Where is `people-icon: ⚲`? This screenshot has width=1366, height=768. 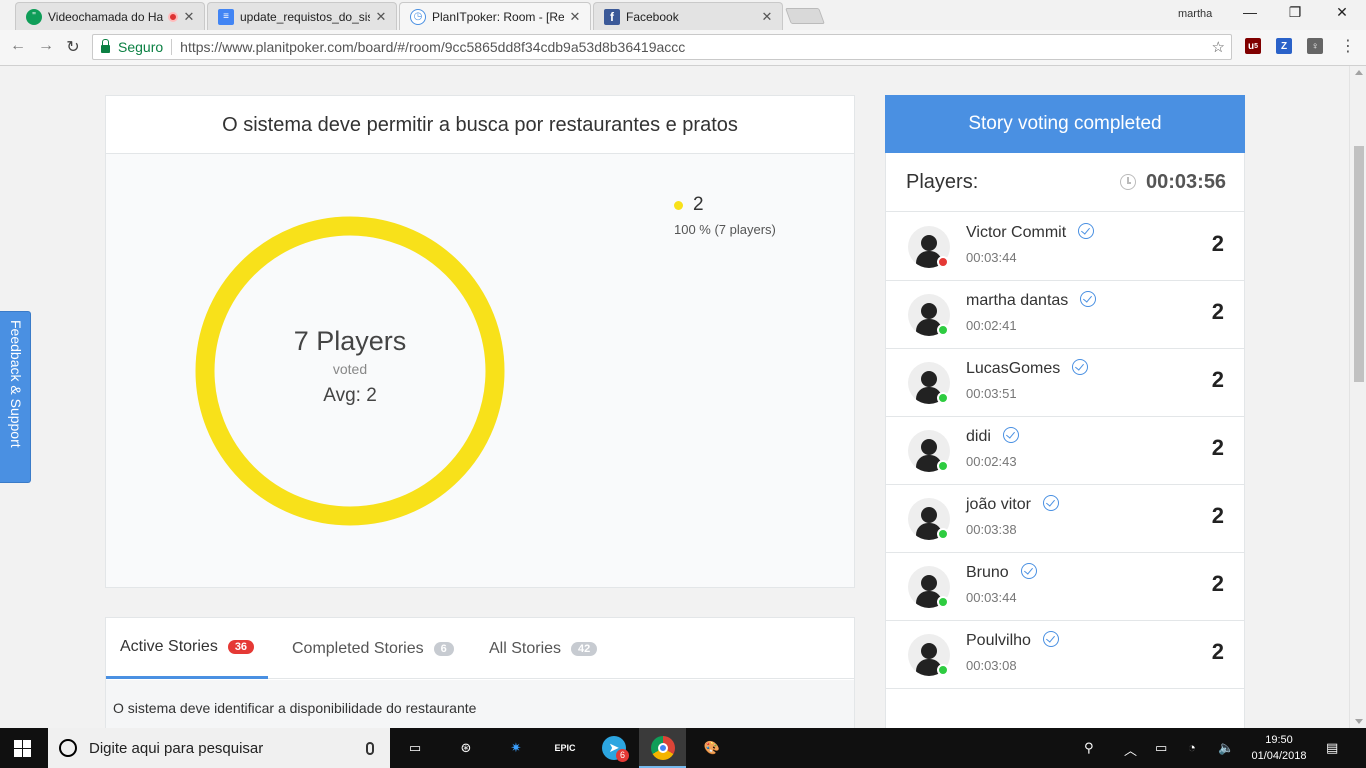 people-icon: ⚲ is located at coordinates (1089, 748).